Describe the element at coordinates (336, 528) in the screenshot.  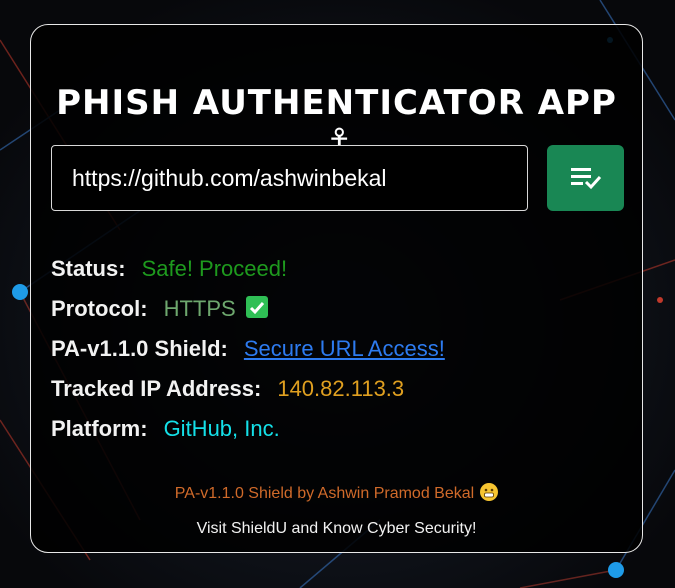
I see `tagline: Visit ShieldU and Know Cyber Security!` at that location.